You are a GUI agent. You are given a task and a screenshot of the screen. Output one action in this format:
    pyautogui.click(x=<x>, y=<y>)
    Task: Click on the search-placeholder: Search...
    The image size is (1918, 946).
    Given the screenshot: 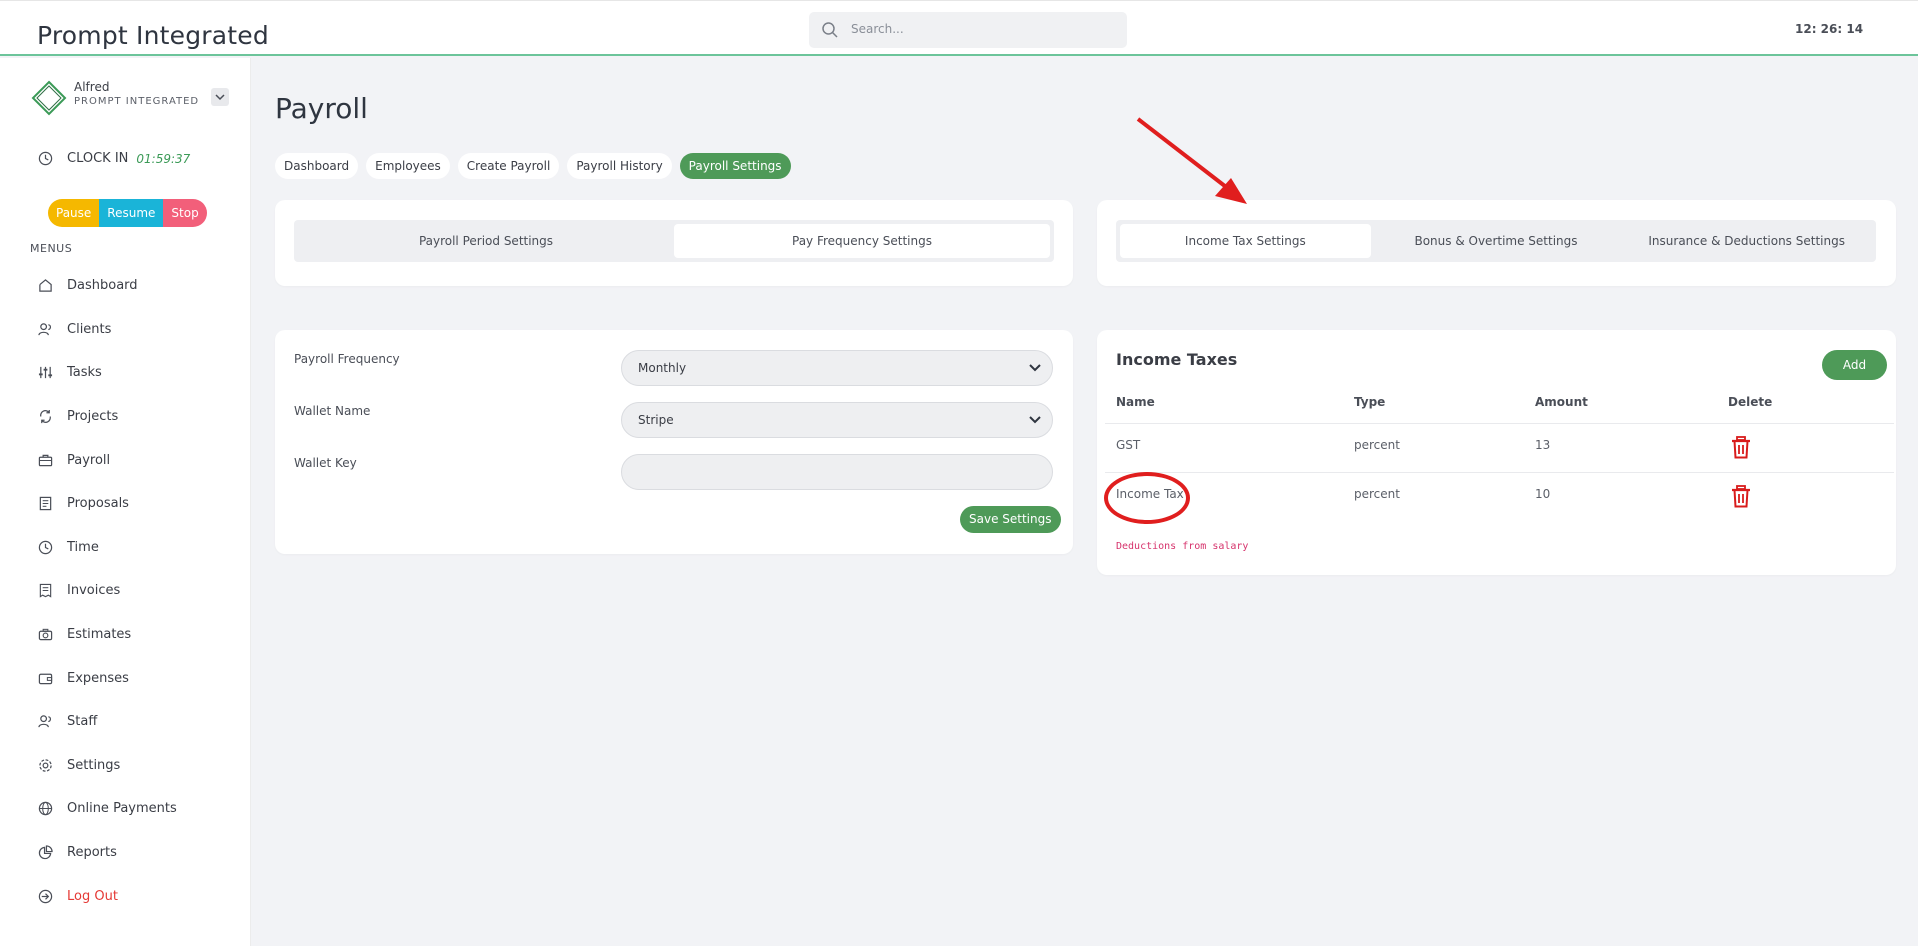 What is the action you would take?
    pyautogui.click(x=877, y=29)
    